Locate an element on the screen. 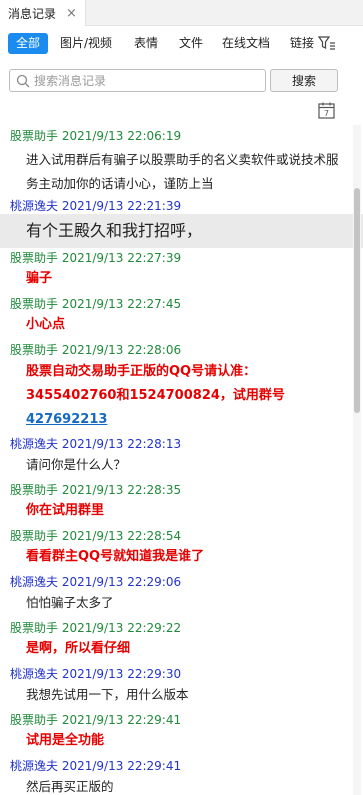 Image resolution: width=363 pixels, height=795 pixels. message-time: 2021/9/13 22:29:30 is located at coordinates (121, 674).